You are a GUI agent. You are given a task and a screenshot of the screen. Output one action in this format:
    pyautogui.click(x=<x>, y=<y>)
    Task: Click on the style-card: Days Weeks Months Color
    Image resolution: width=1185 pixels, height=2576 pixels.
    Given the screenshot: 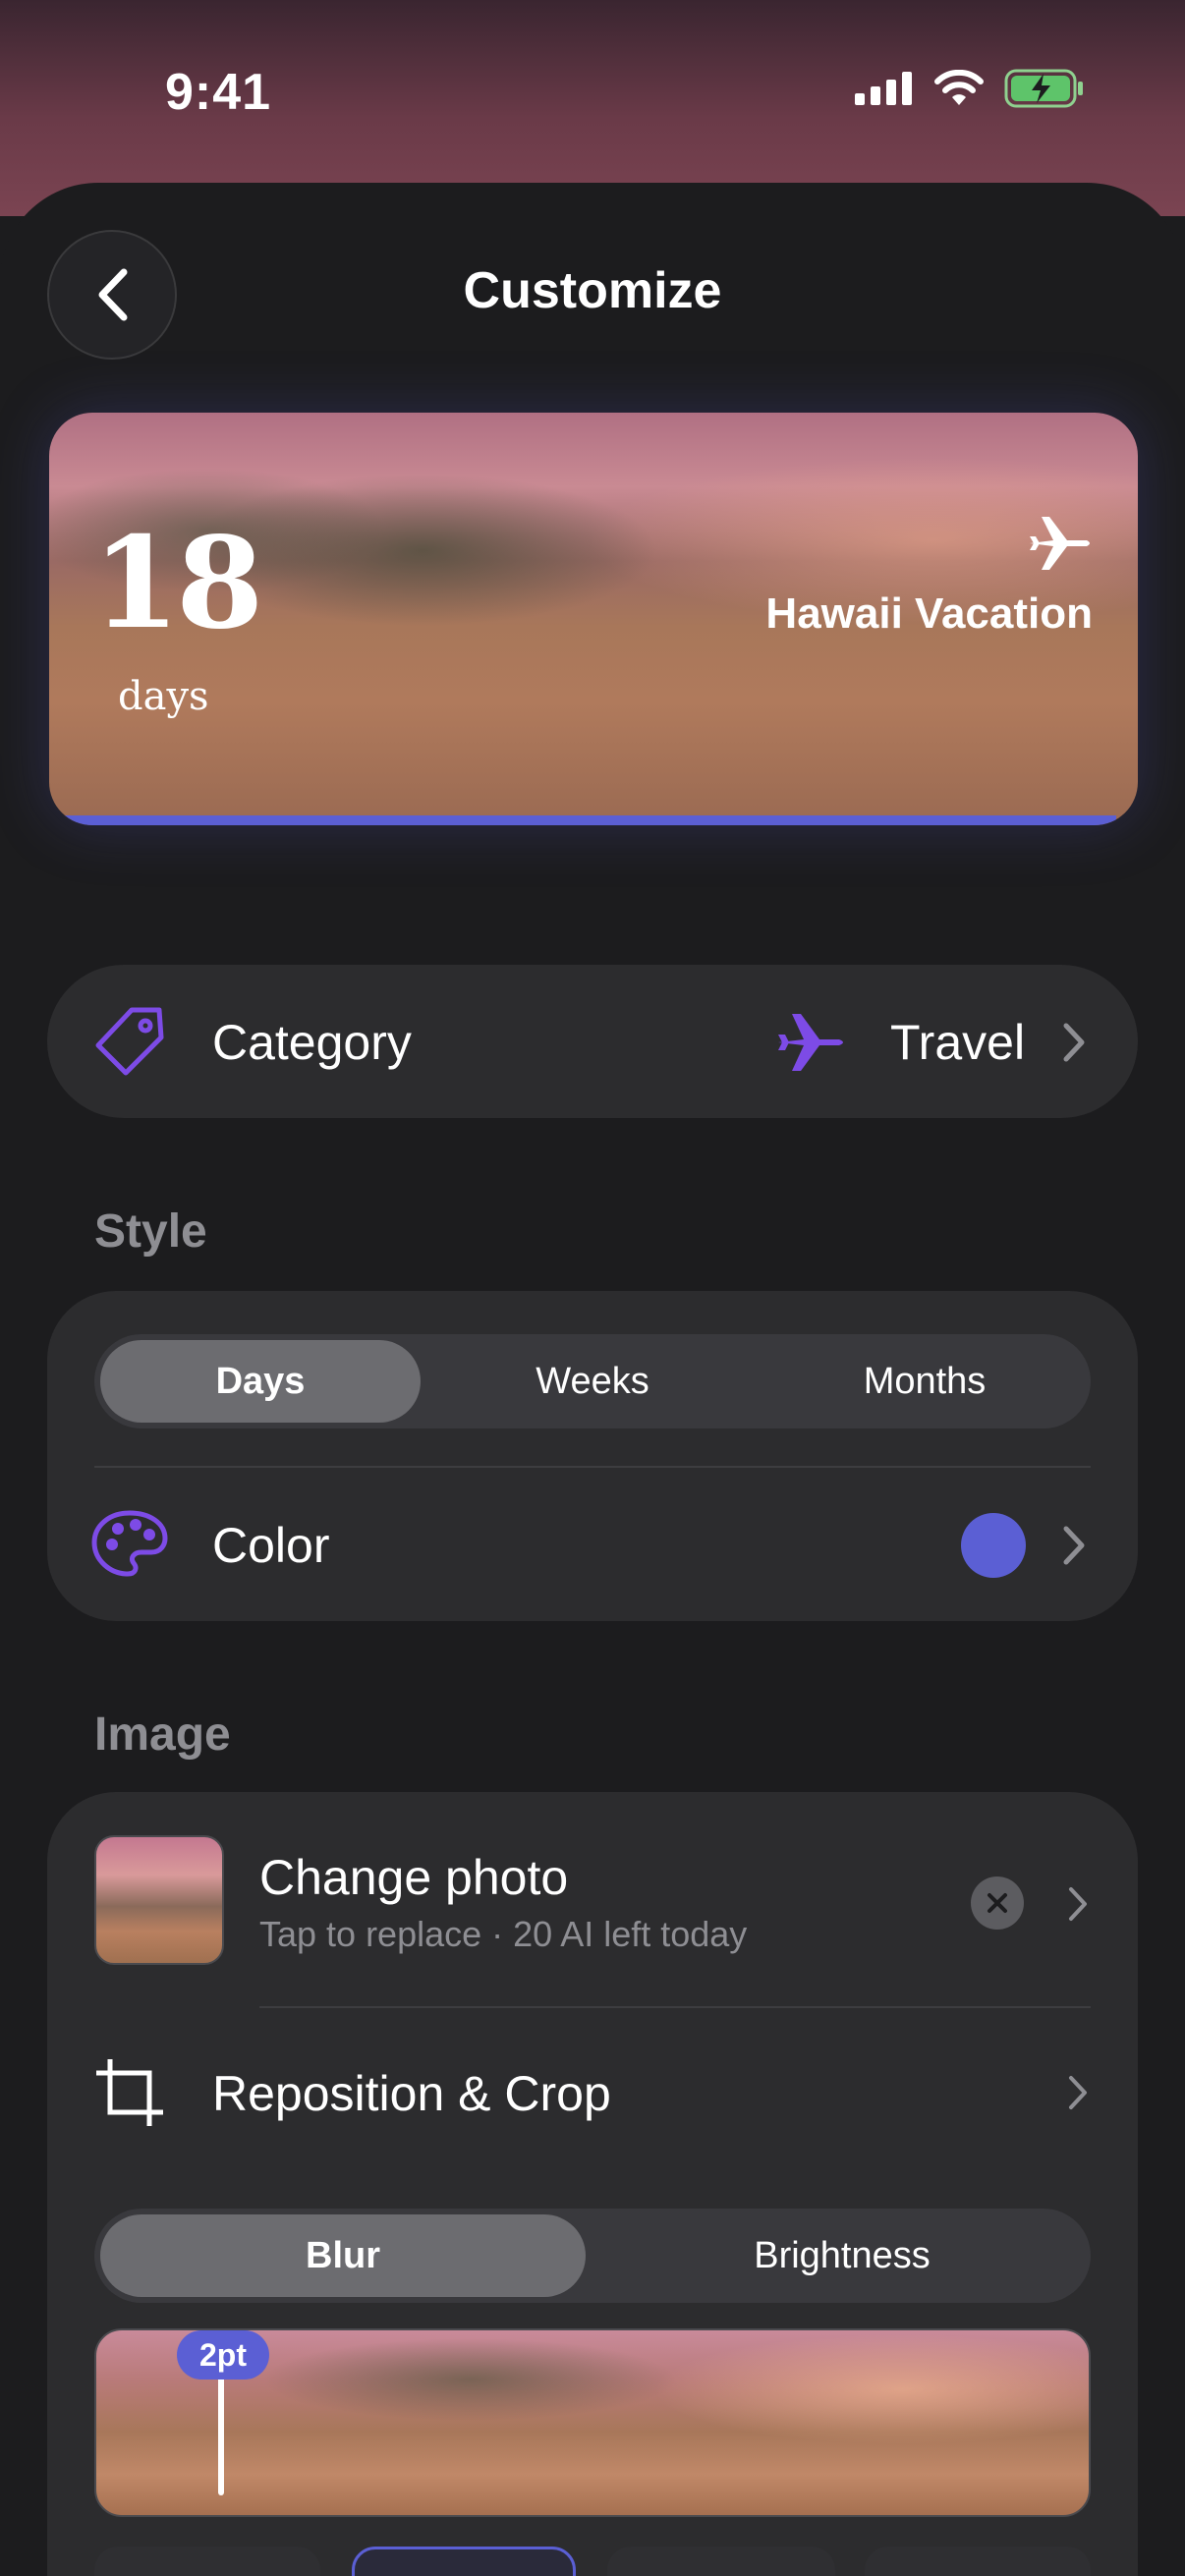 What is the action you would take?
    pyautogui.click(x=592, y=1456)
    